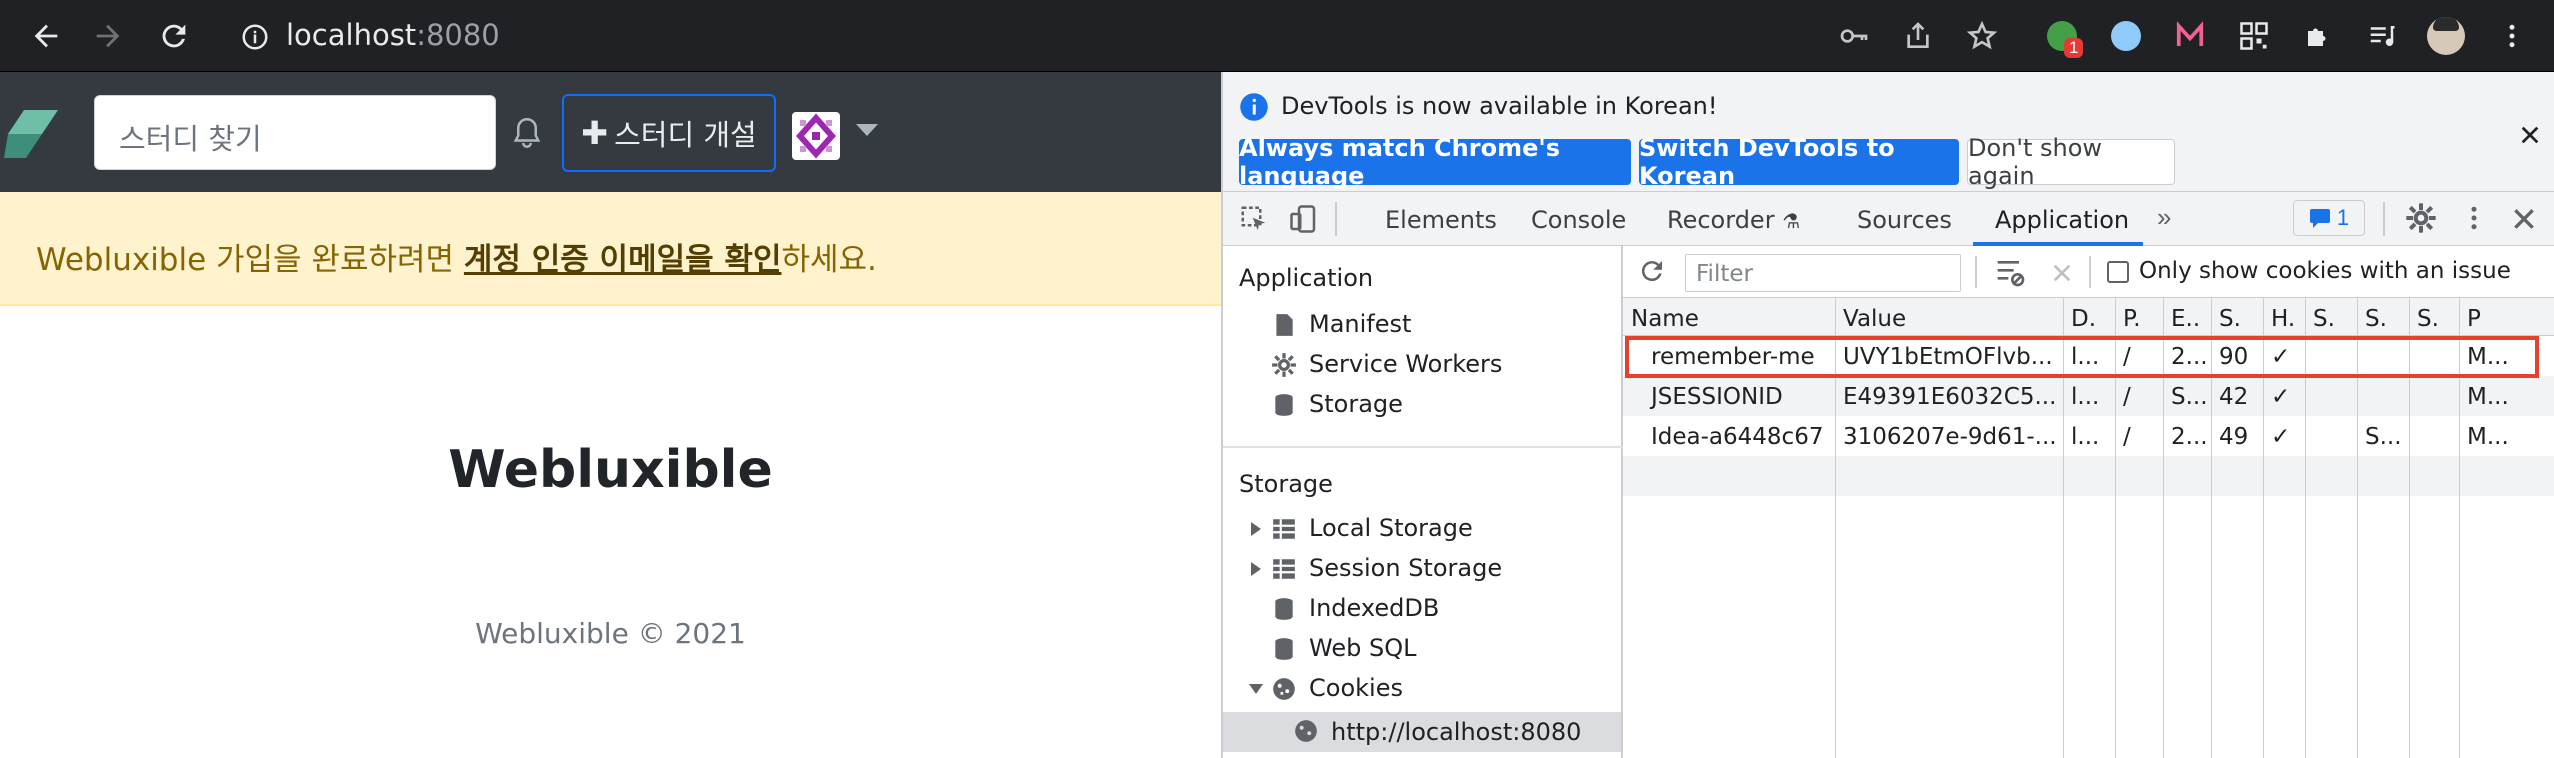 Image resolution: width=2554 pixels, height=758 pixels. What do you see at coordinates (2011, 273) in the screenshot?
I see `clear-filtered-cookies-icon` at bounding box center [2011, 273].